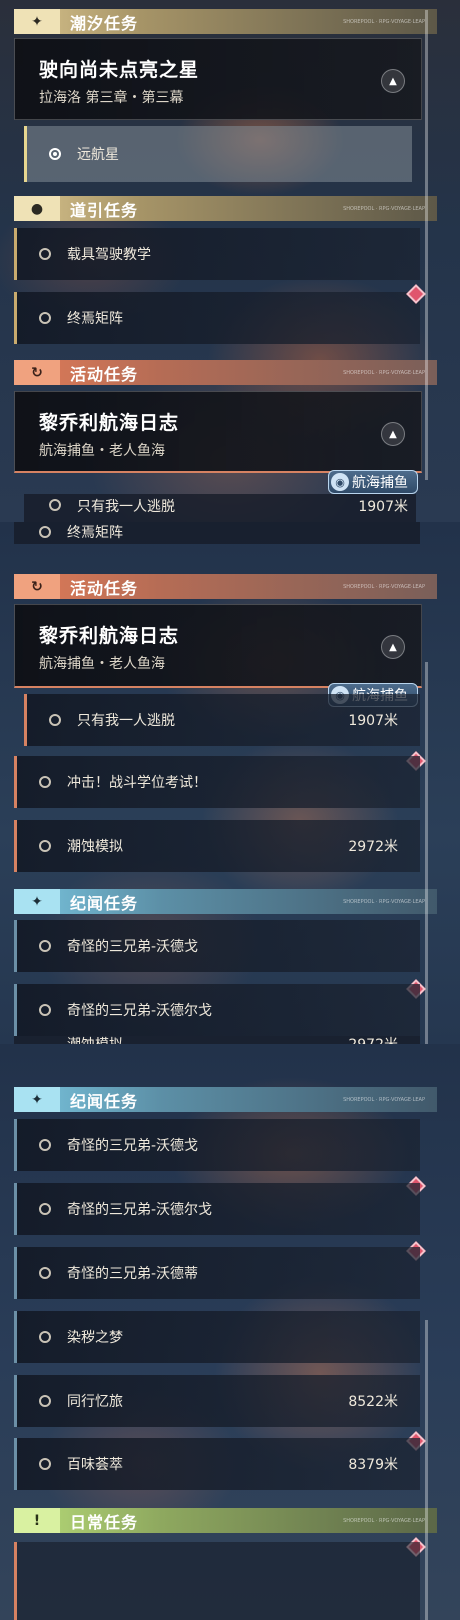 The width and height of the screenshot is (460, 1620). What do you see at coordinates (217, 1040) in the screenshot?
I see `quest-item-partial: 潮蚀模拟 2972米` at bounding box center [217, 1040].